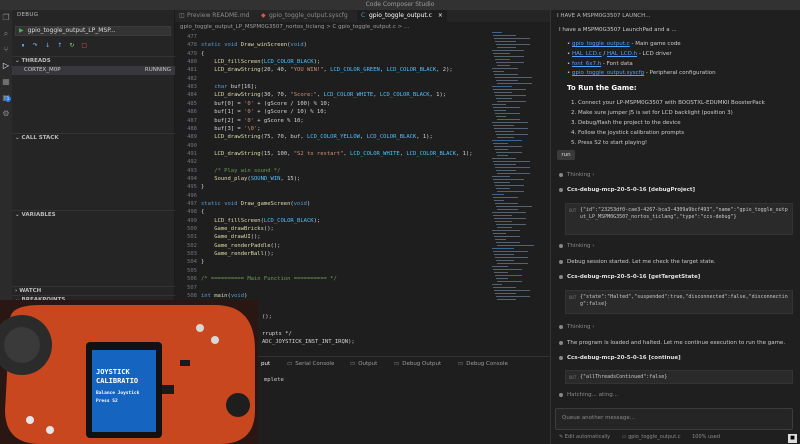  I want to click on file-link: font_6x7.h, so click(586, 64).